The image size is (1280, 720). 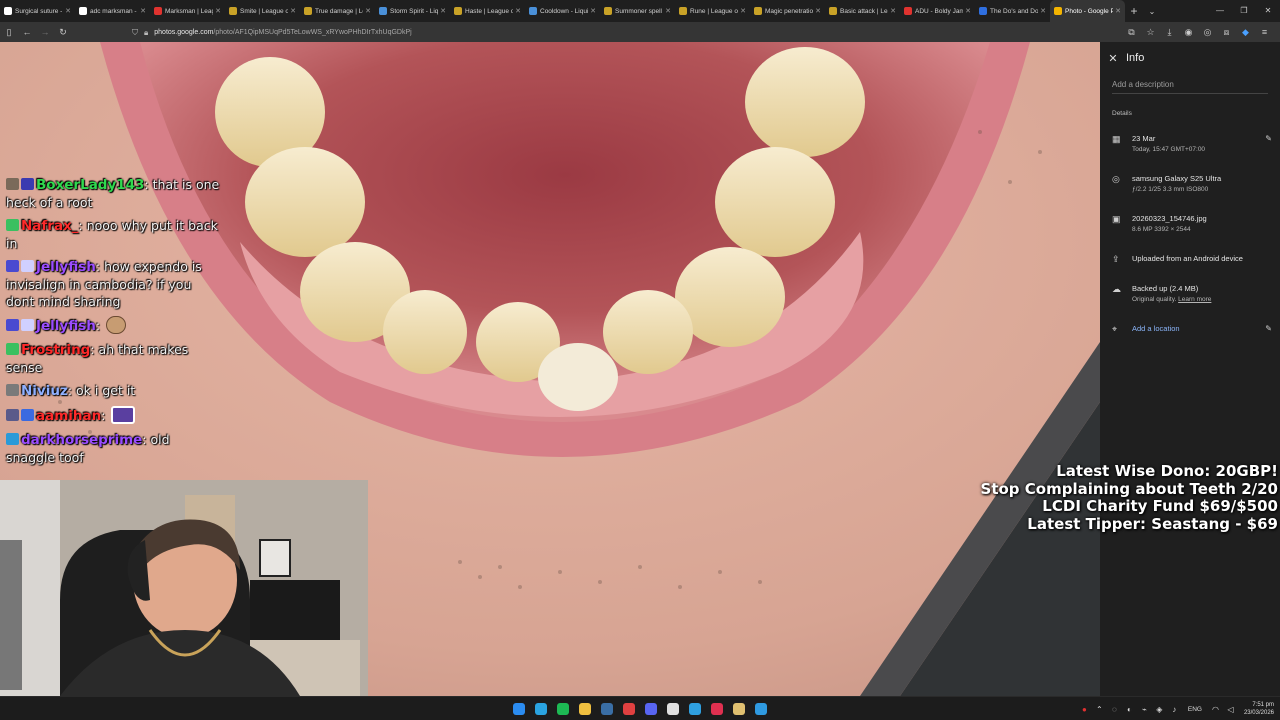 What do you see at coordinates (1264, 32) in the screenshot?
I see `menu-icon: ≡` at bounding box center [1264, 32].